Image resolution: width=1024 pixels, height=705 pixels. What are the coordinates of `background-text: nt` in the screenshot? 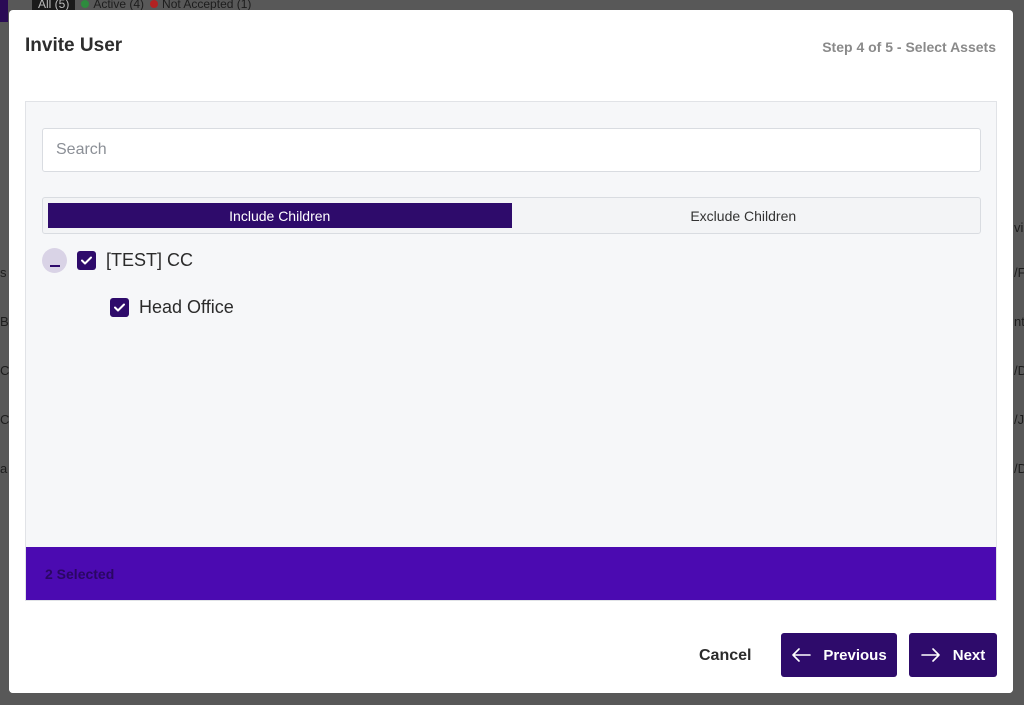 It's located at (1019, 321).